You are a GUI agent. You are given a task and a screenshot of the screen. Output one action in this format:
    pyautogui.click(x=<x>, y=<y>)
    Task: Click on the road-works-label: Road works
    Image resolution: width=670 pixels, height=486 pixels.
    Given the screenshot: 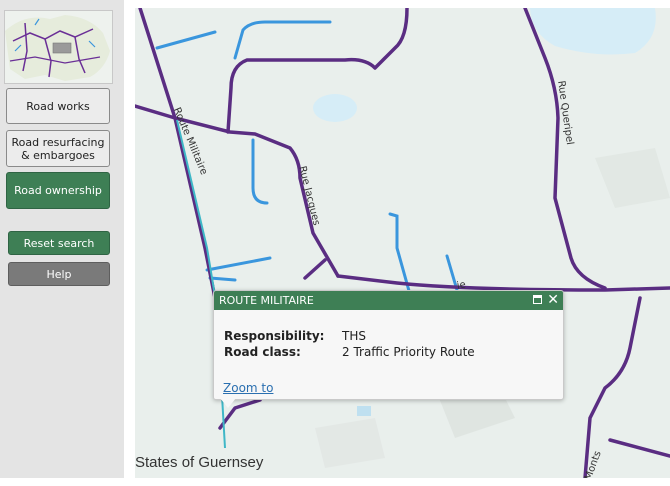 What is the action you would take?
    pyautogui.click(x=58, y=106)
    